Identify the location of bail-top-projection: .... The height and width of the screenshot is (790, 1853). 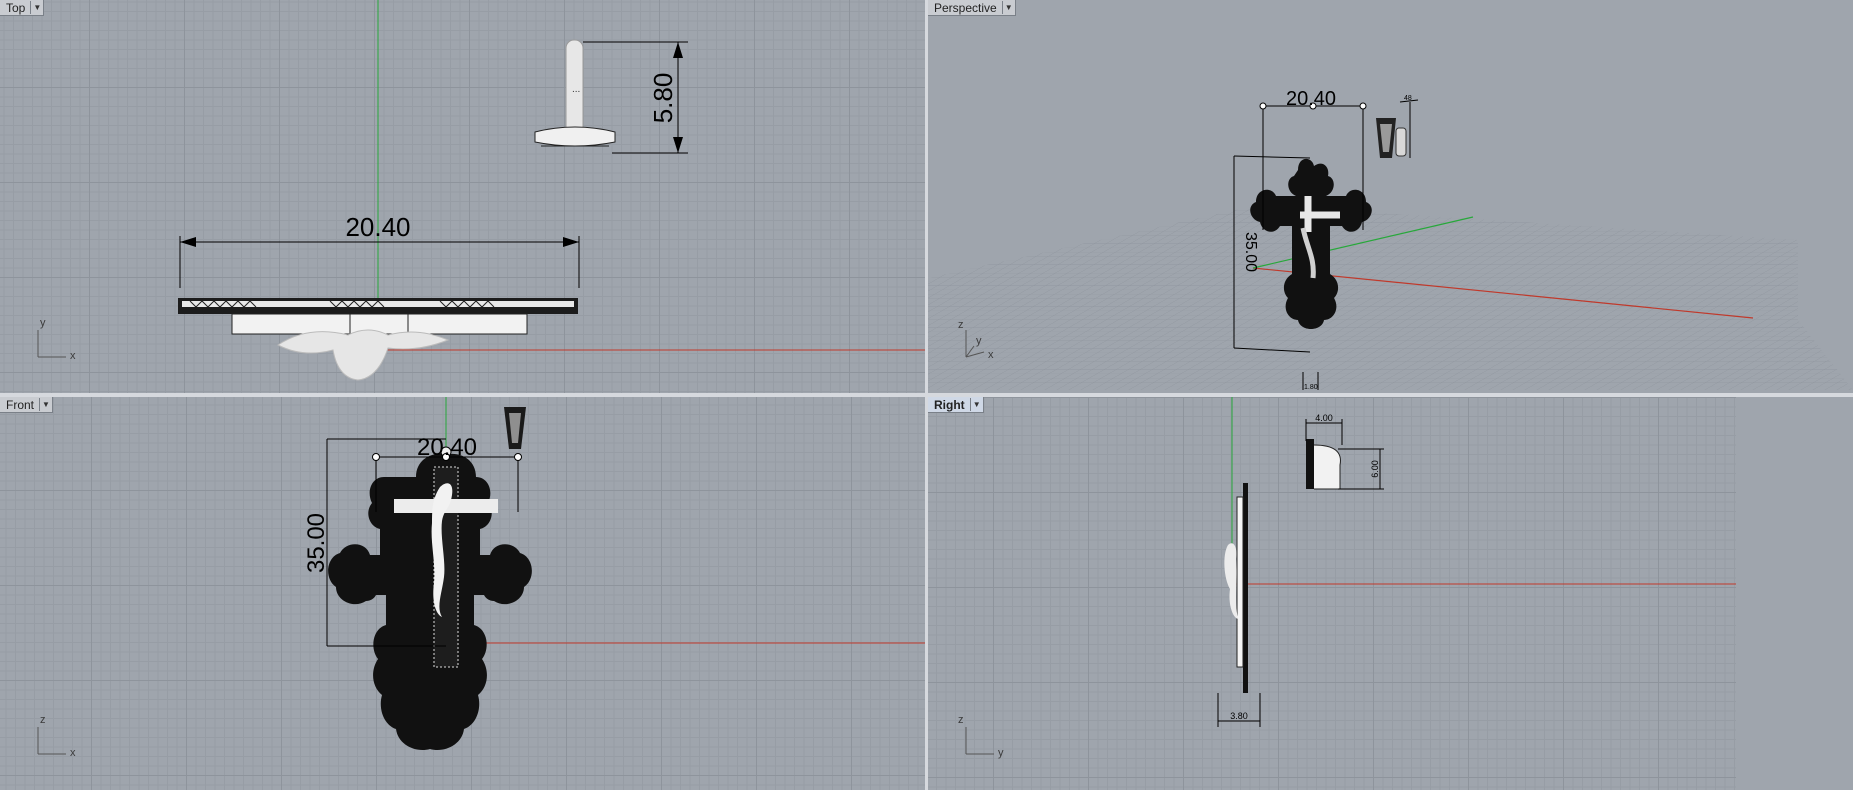
(575, 93).